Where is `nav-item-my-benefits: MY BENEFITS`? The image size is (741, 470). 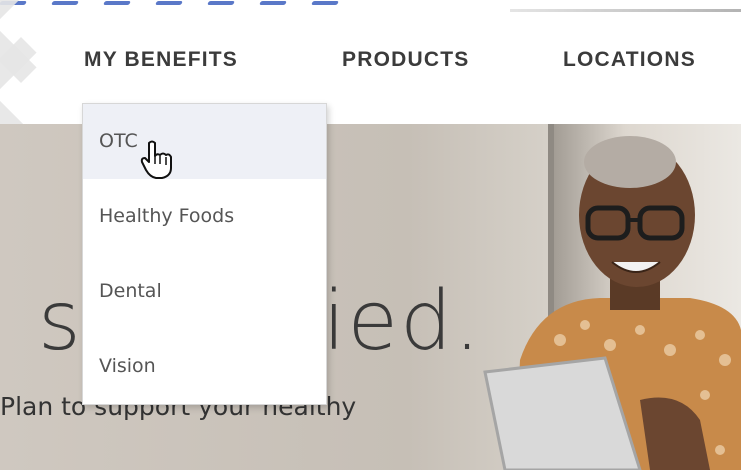 nav-item-my-benefits: MY BENEFITS is located at coordinates (161, 60).